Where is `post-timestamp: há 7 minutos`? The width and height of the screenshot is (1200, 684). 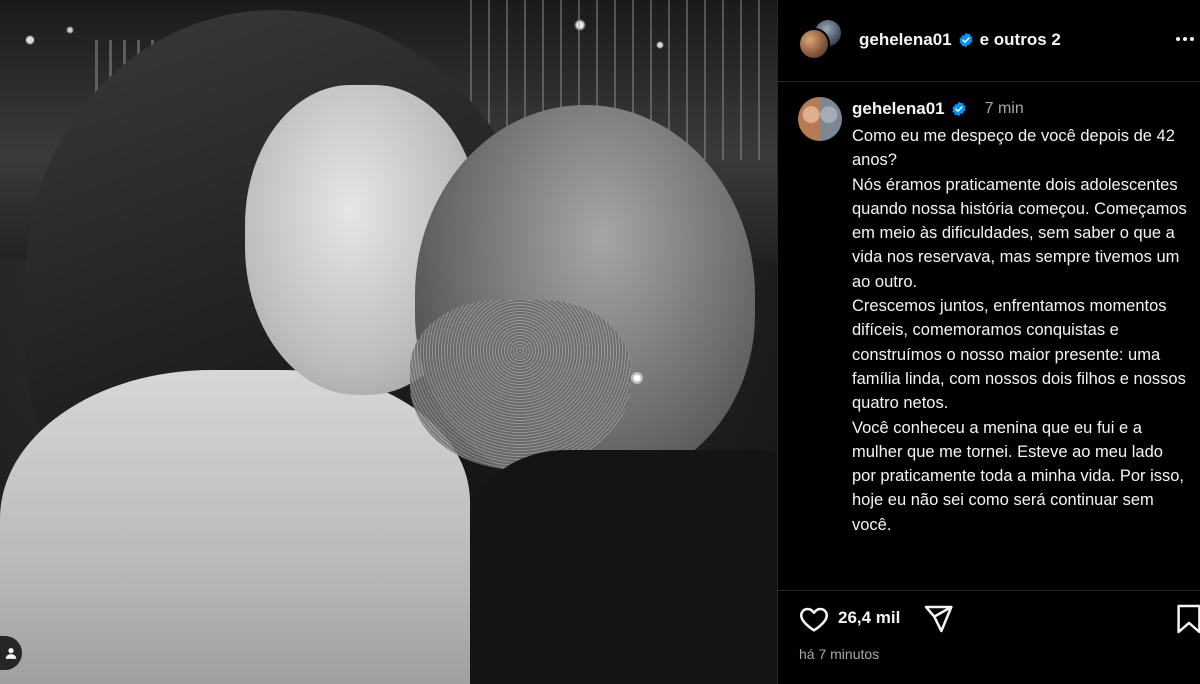 post-timestamp: há 7 minutos is located at coordinates (839, 654).